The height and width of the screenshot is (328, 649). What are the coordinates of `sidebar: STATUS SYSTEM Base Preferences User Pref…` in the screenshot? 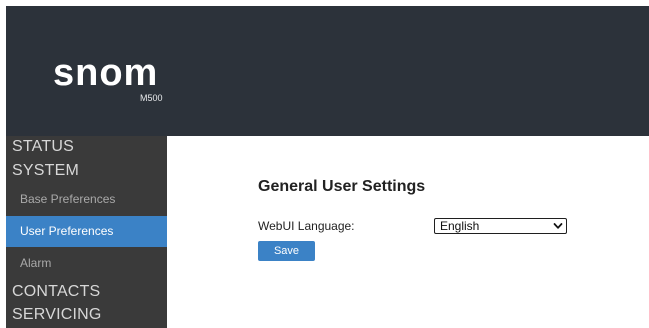 It's located at (86, 232).